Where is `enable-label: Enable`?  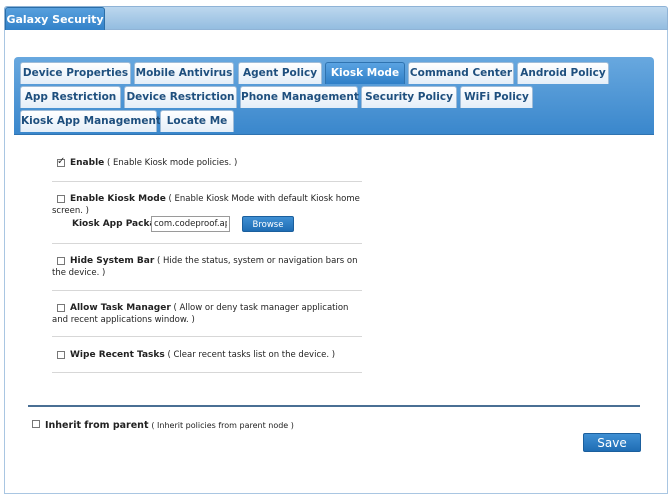
enable-label: Enable is located at coordinates (87, 163).